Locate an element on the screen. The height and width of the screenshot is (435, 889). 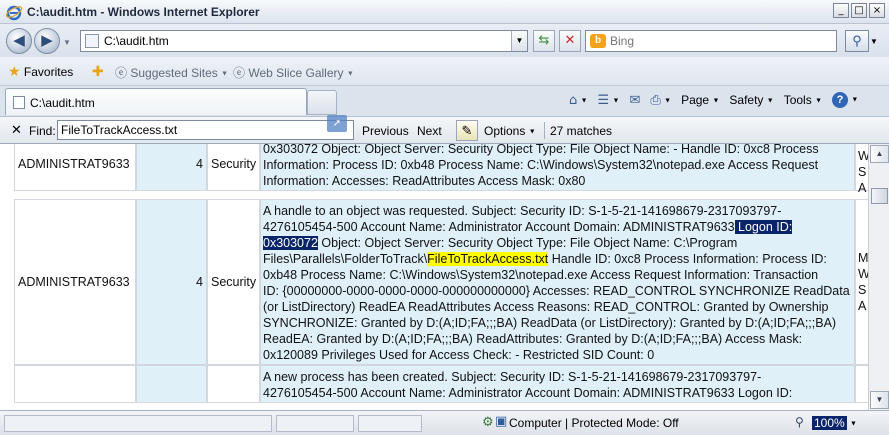
stop-button: ✕ is located at coordinates (570, 41).